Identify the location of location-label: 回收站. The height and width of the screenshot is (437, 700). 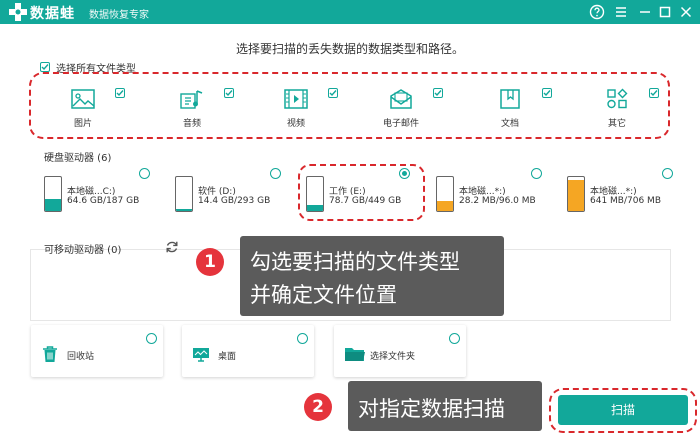
(81, 357).